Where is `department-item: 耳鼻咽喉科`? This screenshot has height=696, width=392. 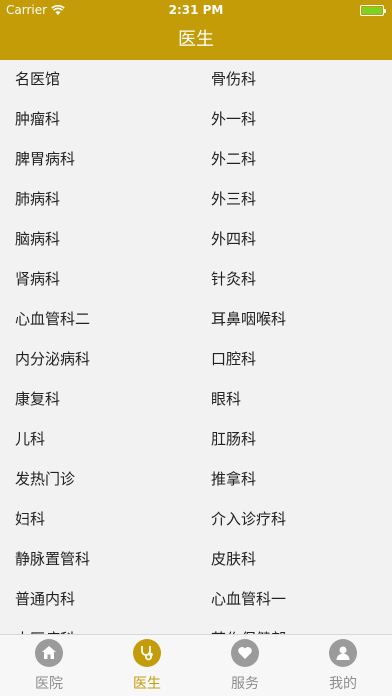
department-item: 耳鼻咽喉科 is located at coordinates (293, 319).